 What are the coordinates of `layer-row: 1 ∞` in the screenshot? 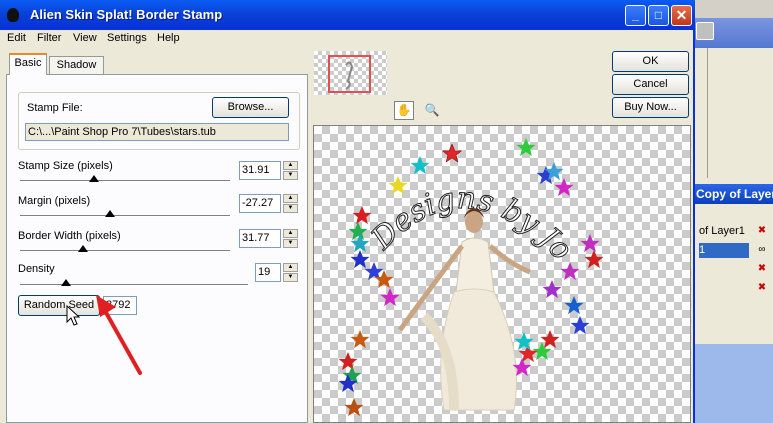 It's located at (734, 250).